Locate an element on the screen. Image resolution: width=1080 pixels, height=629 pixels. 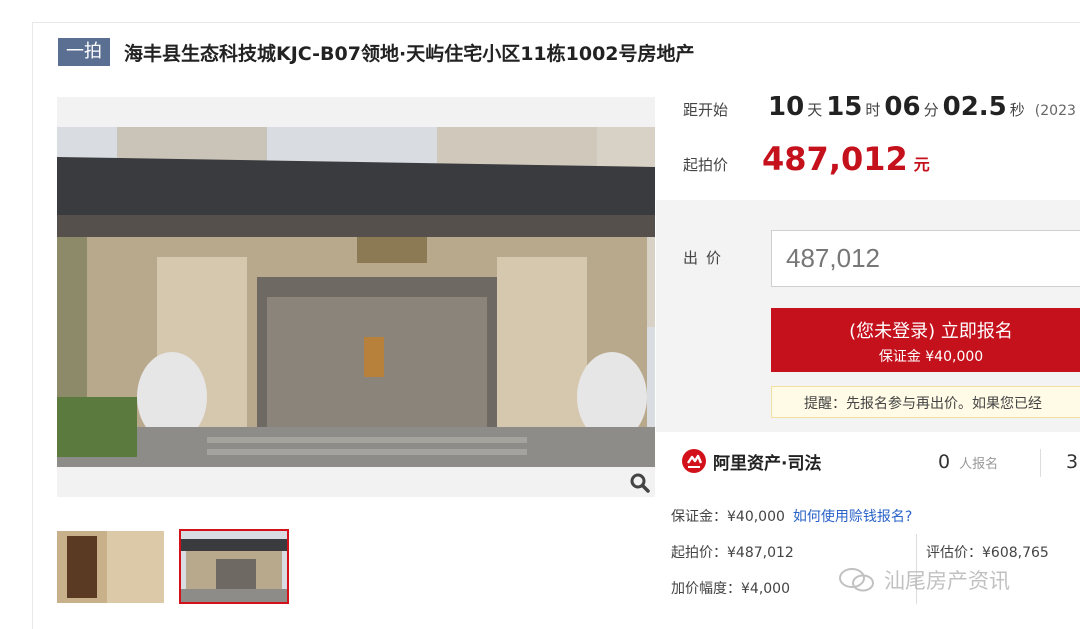
brand-name: 阿里资产·司法 is located at coordinates (767, 463).